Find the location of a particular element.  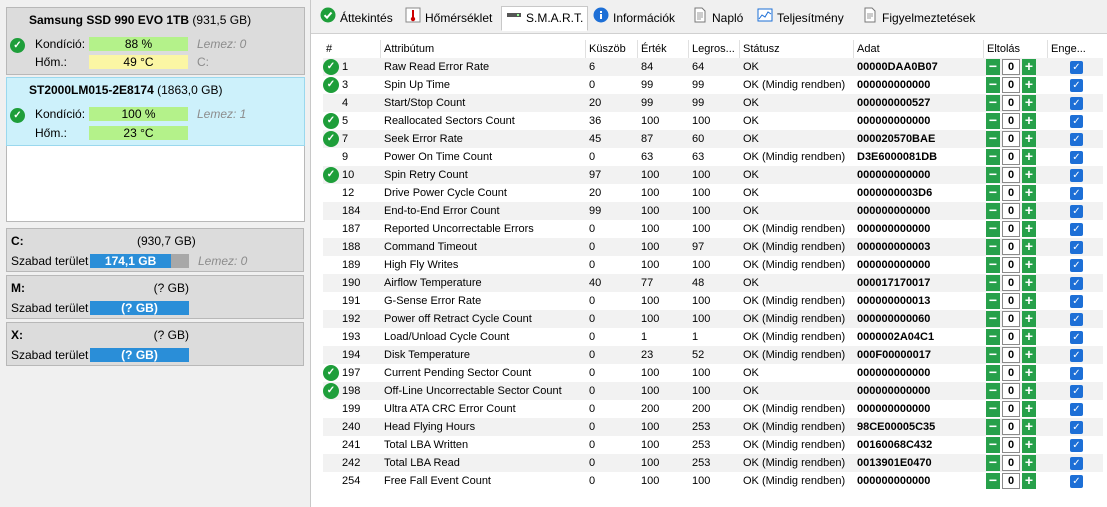

tab-log: Napló is located at coordinates (717, 18).